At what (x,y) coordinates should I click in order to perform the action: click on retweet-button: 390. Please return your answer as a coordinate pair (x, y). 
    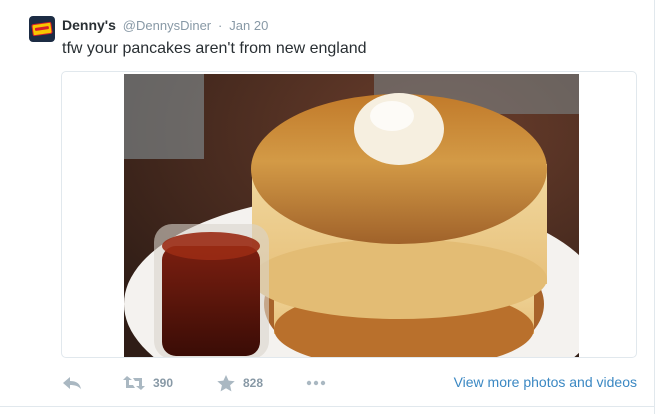
    Looking at the image, I should click on (148, 383).